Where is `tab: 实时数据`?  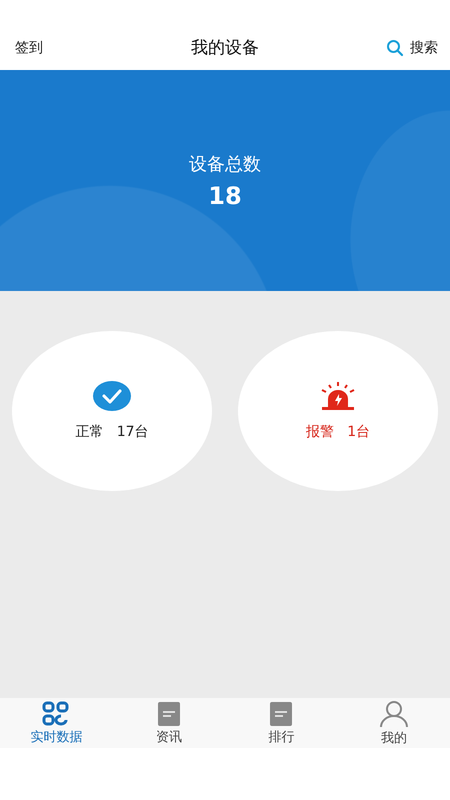
tab: 实时数据 is located at coordinates (56, 723).